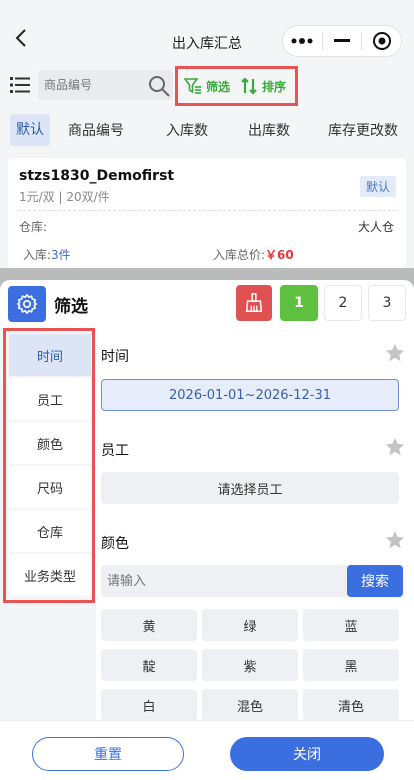 This screenshot has height=780, width=414. What do you see at coordinates (187, 130) in the screenshot?
I see `tab-in-count: 入库数` at bounding box center [187, 130].